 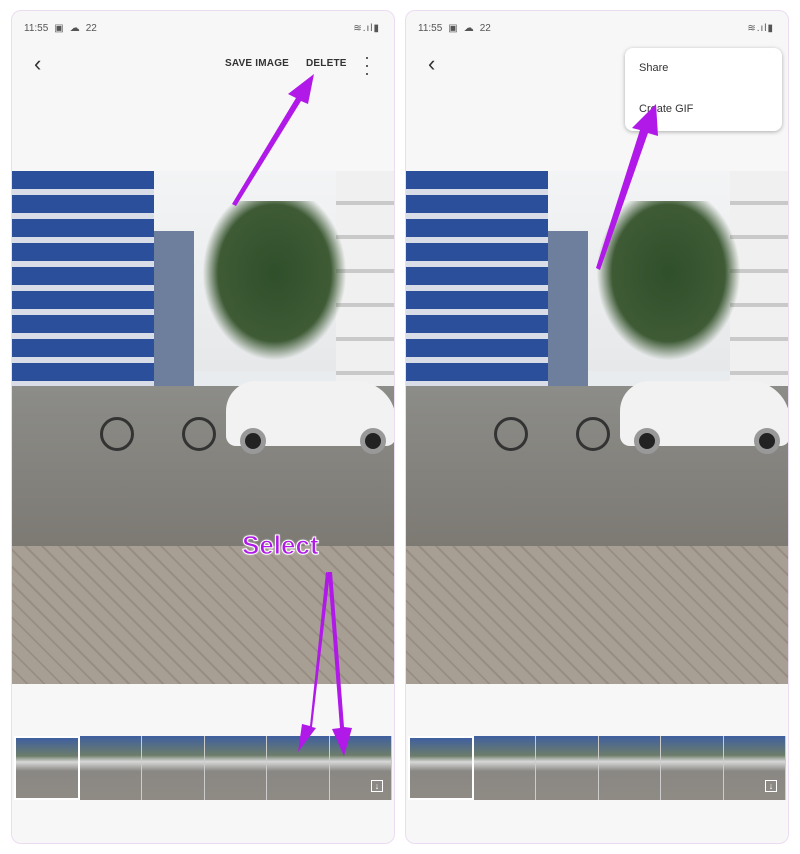 I want to click on arrow-to-create-gif, so click(x=627, y=187).